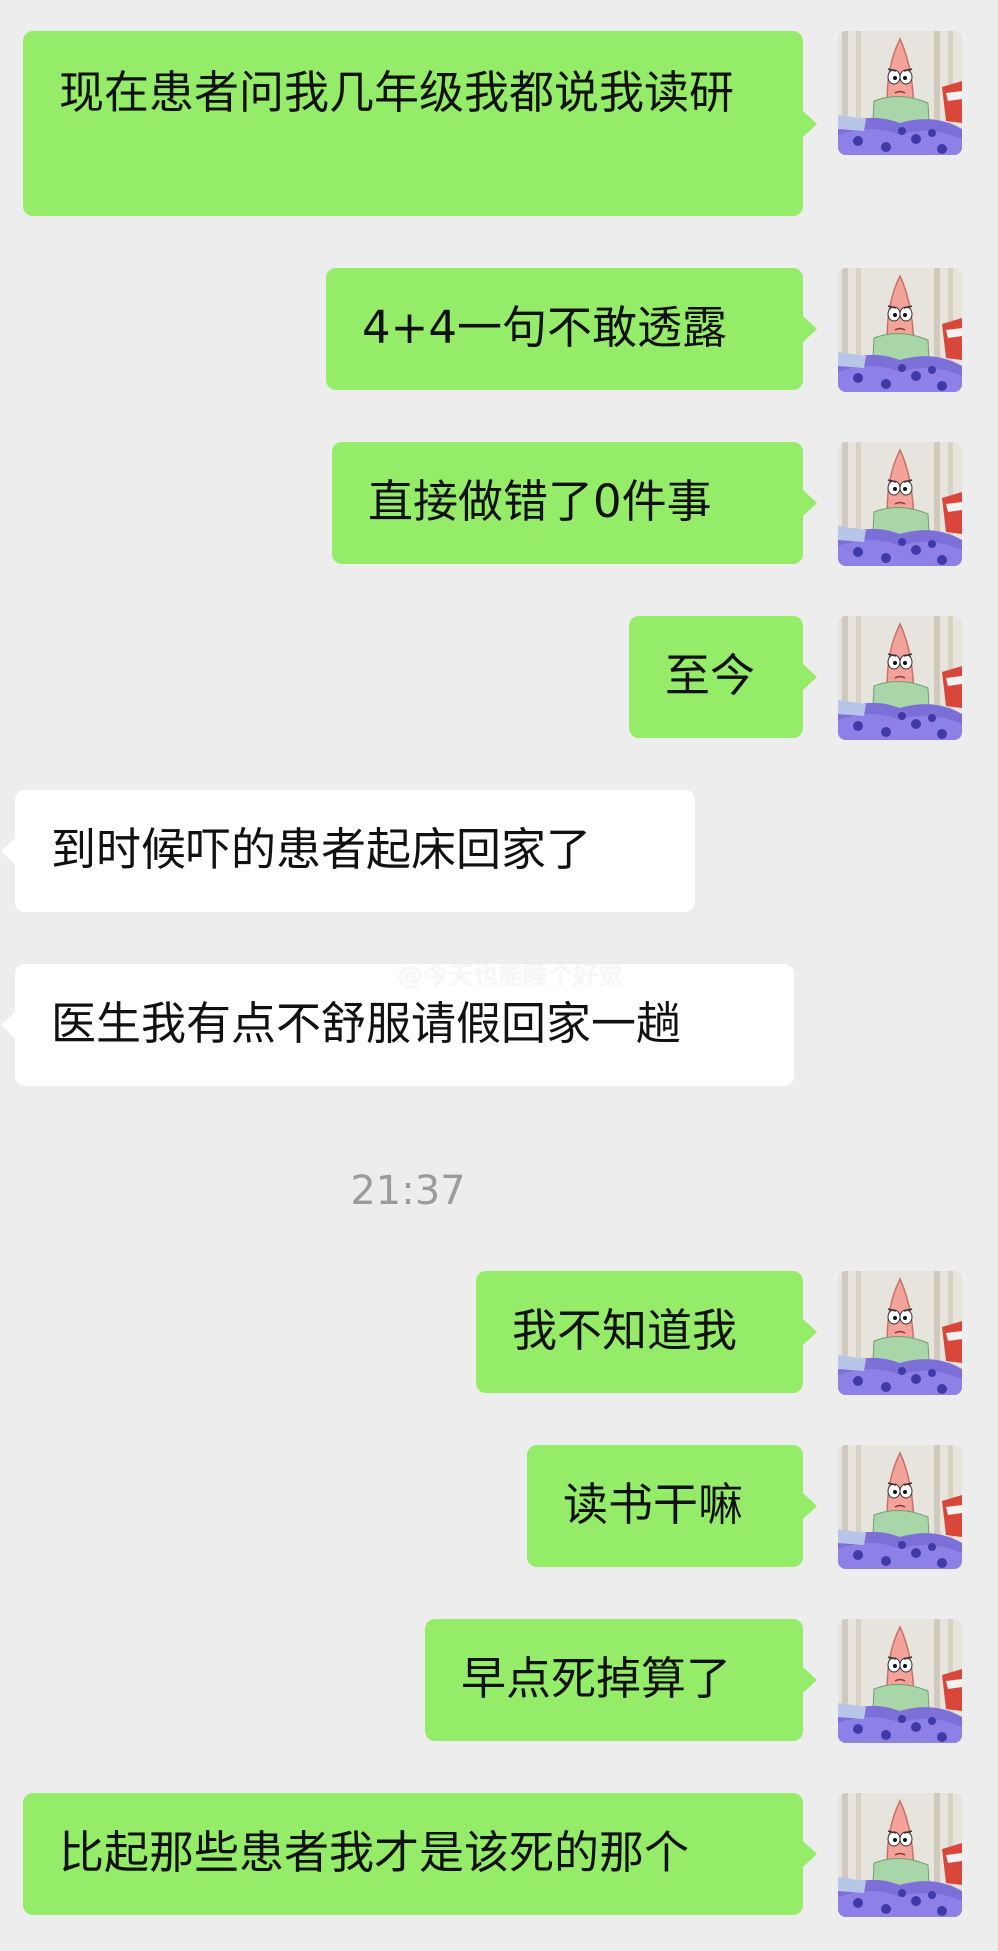 The image size is (998, 1951). What do you see at coordinates (511, 975) in the screenshot?
I see `watermark-text: @今天也能睡个好觉` at bounding box center [511, 975].